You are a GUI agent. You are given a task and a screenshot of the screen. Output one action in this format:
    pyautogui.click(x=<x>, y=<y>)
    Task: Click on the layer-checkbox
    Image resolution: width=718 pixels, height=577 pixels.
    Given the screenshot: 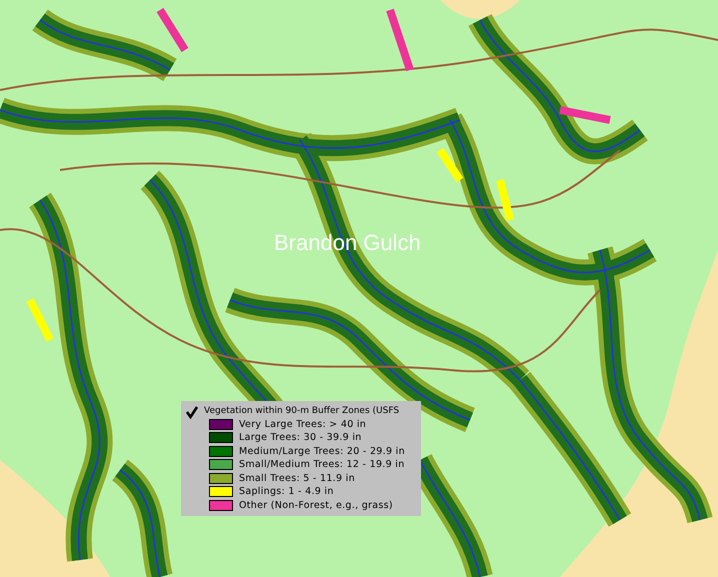 What is the action you would take?
    pyautogui.click(x=192, y=410)
    